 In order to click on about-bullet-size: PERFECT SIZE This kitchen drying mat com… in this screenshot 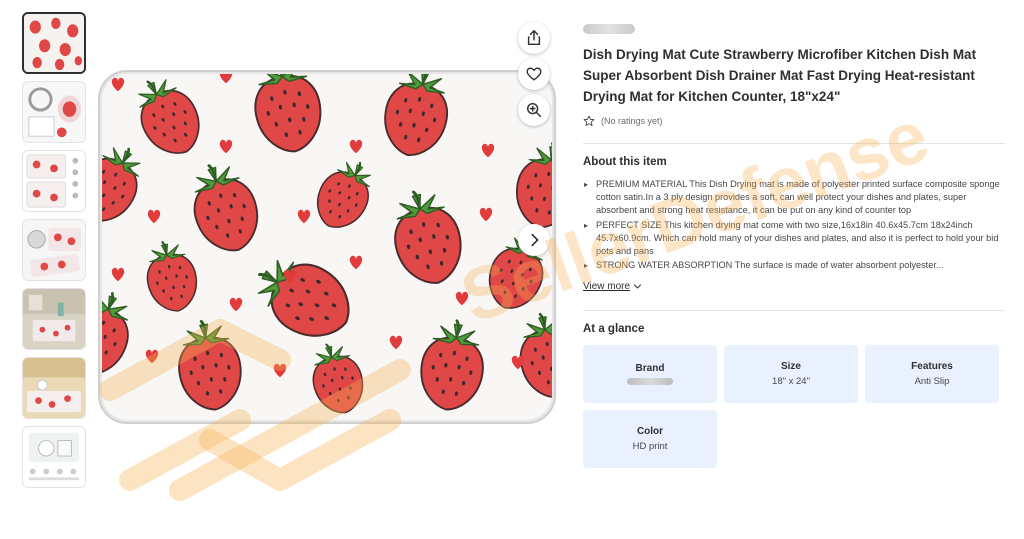, I will do `click(794, 239)`.